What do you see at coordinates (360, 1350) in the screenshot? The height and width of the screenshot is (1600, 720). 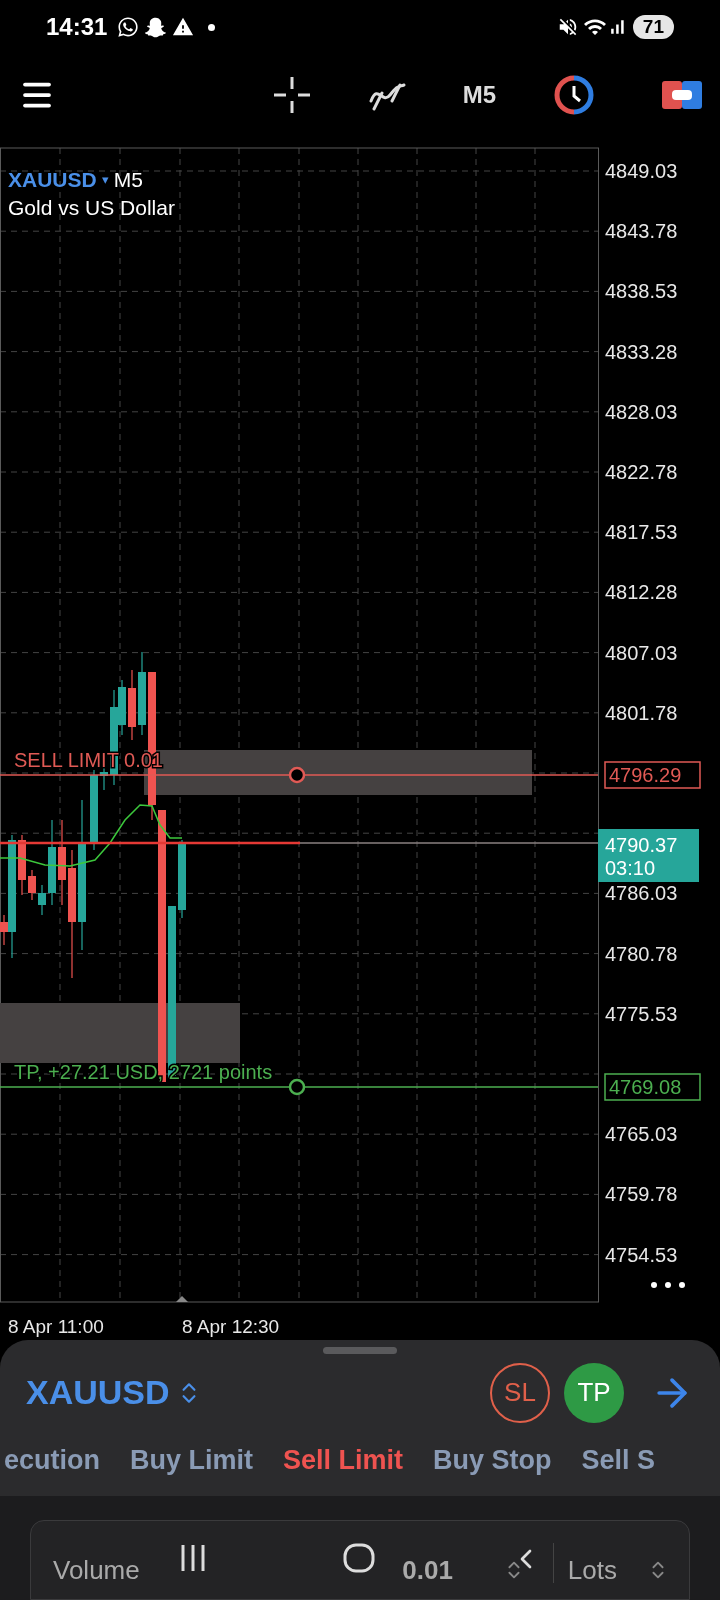 I see `drag-handle` at bounding box center [360, 1350].